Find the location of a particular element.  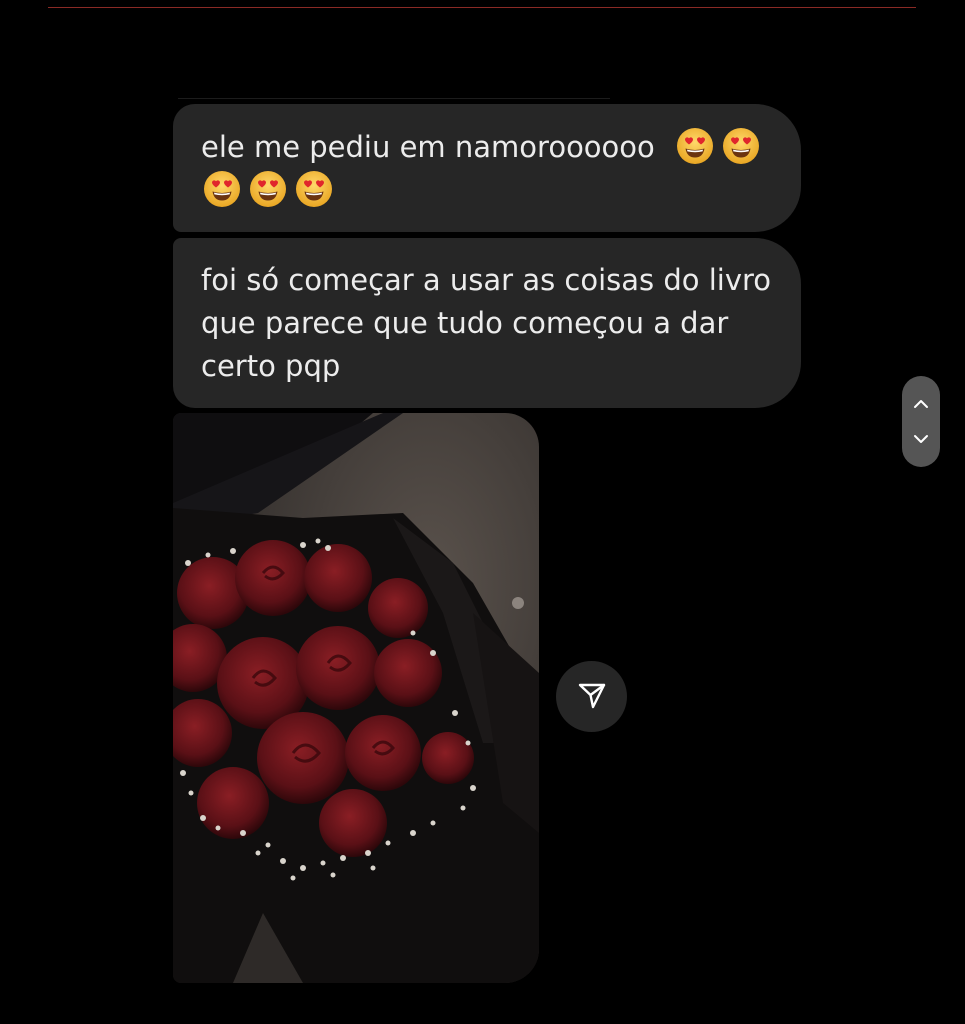

message-bubble-1: ele me pediu em namoroooooo is located at coordinates (487, 168).